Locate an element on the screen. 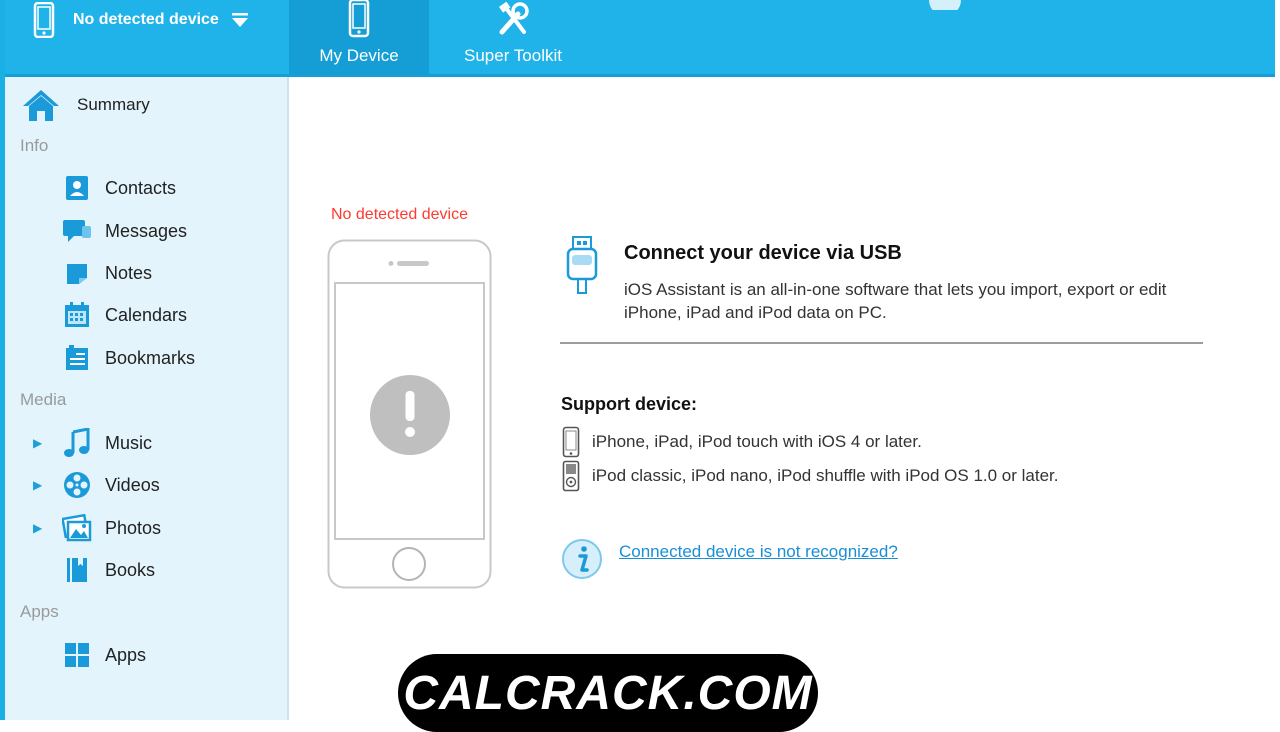  sidebar-item-messages: Messages is located at coordinates (153, 231).